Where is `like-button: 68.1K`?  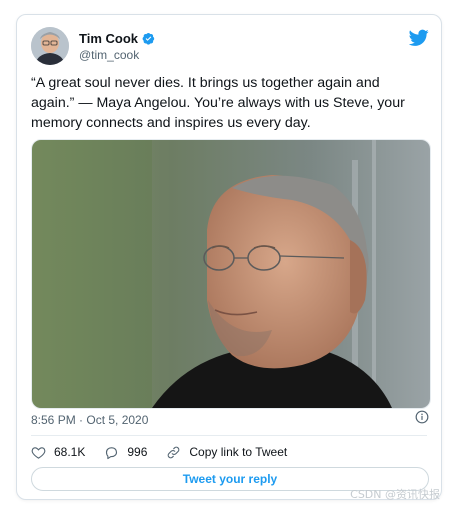
like-button: 68.1K is located at coordinates (58, 452).